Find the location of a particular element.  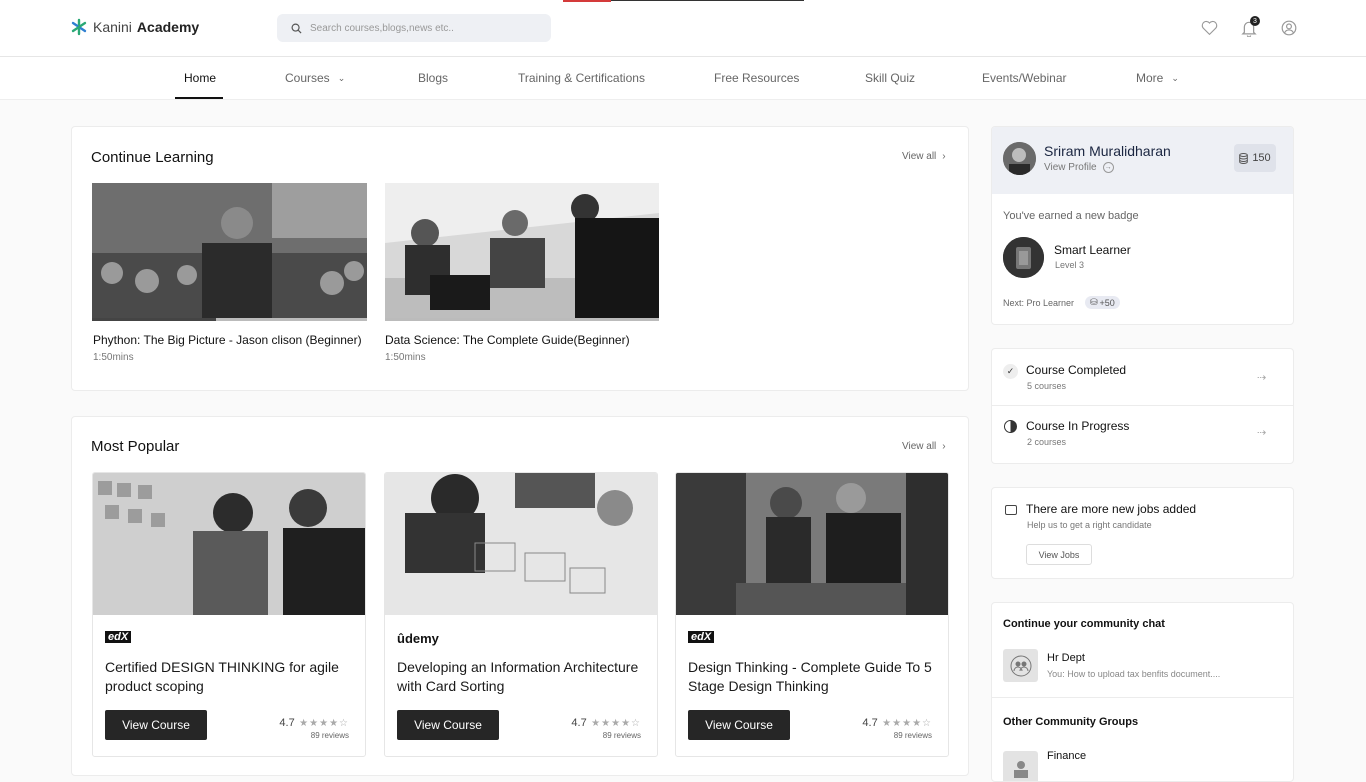

nav-item-home: Home is located at coordinates (200, 78).